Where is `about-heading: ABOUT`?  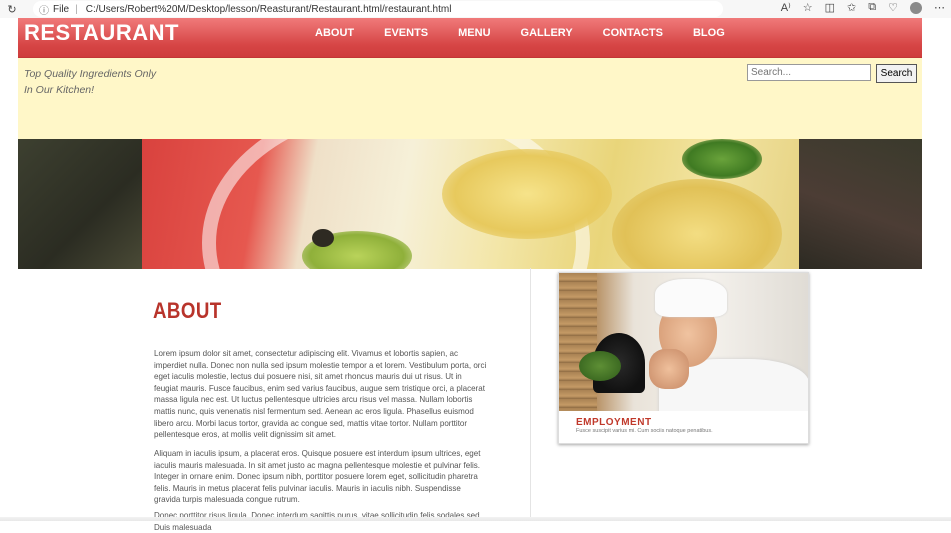 about-heading: ABOUT is located at coordinates (187, 310).